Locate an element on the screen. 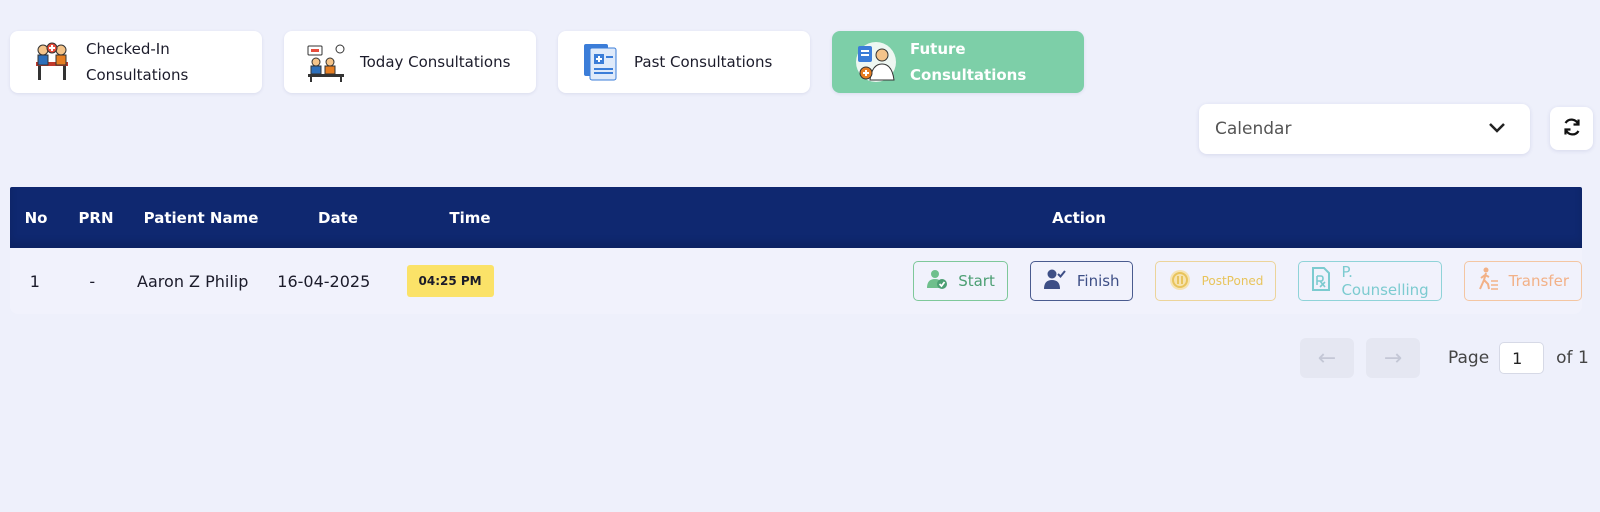  pagination: ← → Page of 1 is located at coordinates (1444, 358).